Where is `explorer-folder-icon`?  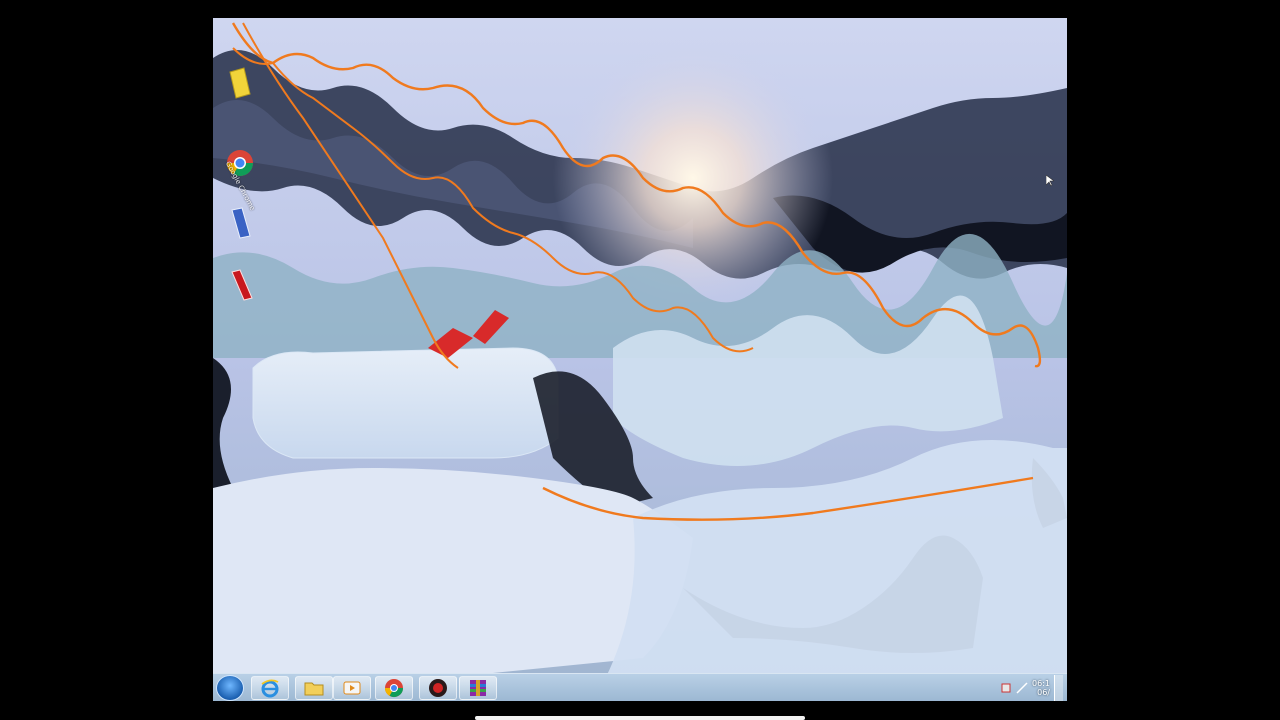 explorer-folder-icon is located at coordinates (314, 689).